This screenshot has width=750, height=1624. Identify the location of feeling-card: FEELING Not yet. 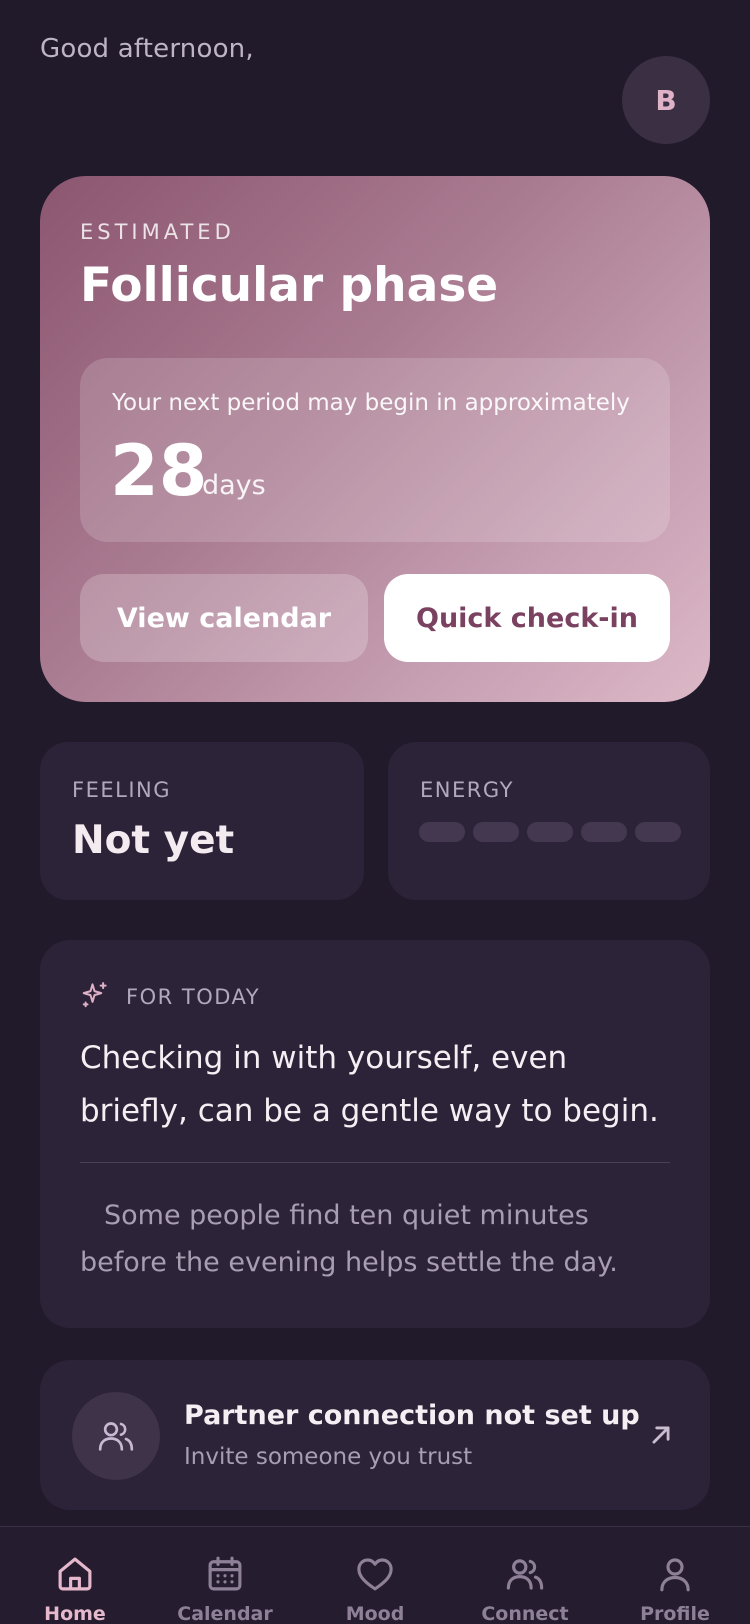
(202, 821).